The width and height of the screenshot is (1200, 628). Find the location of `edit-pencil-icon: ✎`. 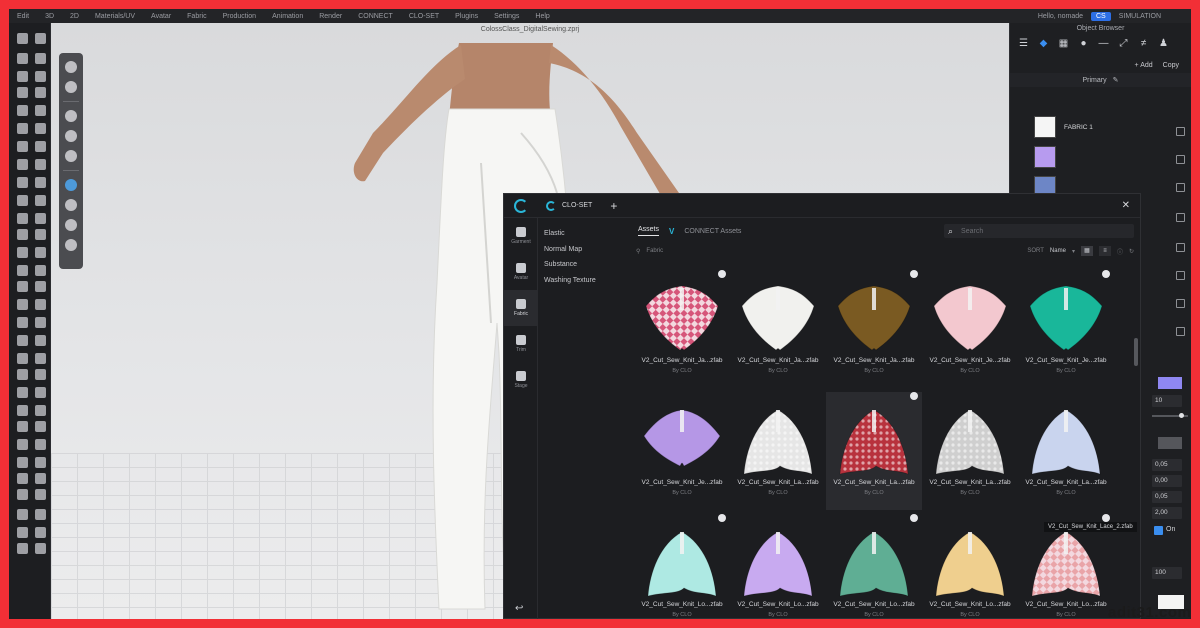

edit-pencil-icon: ✎ is located at coordinates (1116, 80).